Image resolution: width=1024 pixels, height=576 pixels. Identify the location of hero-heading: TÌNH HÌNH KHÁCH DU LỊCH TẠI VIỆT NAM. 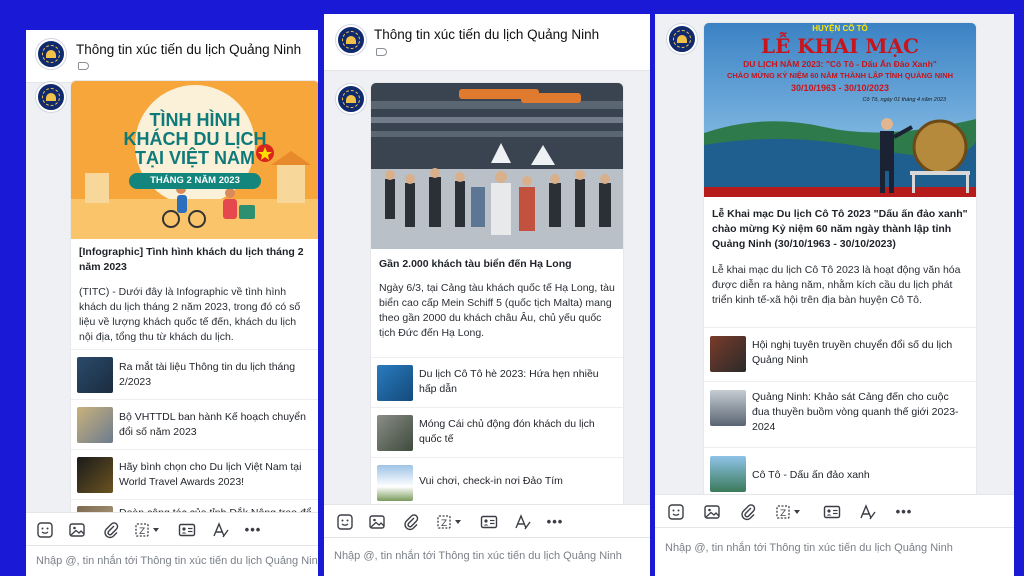
(194, 139).